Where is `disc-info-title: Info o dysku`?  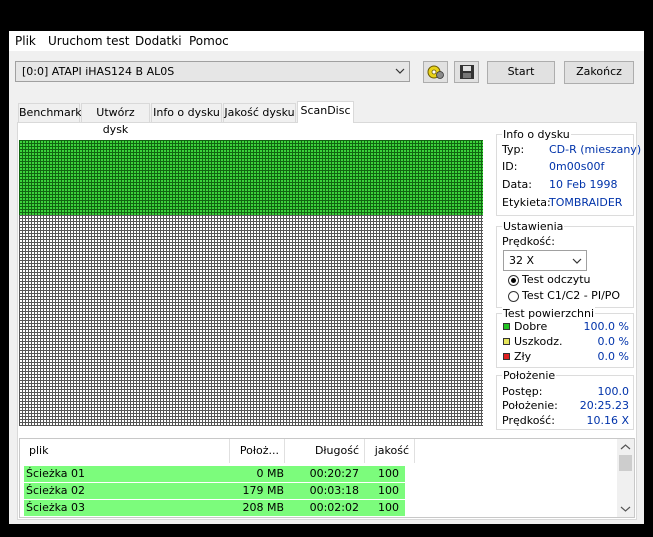 disc-info-title: Info o dysku is located at coordinates (536, 134).